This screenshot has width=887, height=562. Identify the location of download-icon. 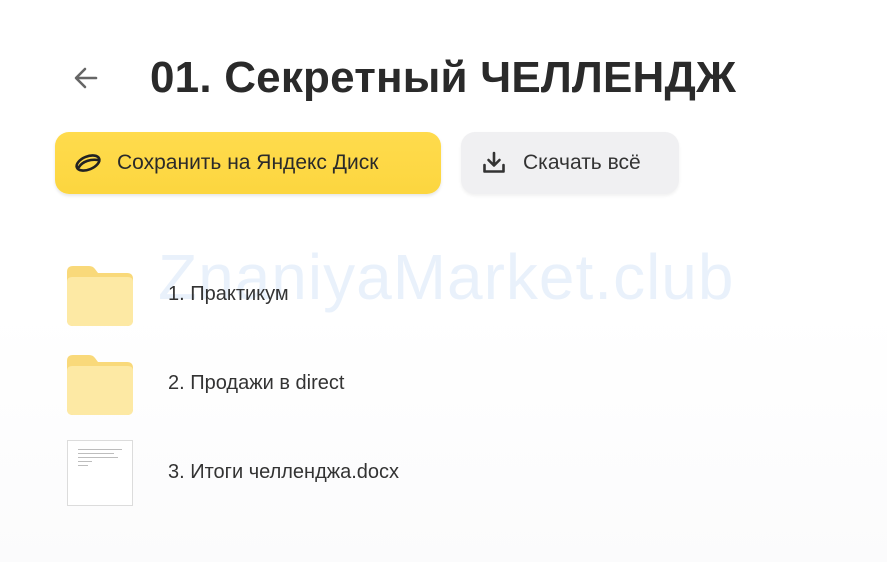
(494, 163).